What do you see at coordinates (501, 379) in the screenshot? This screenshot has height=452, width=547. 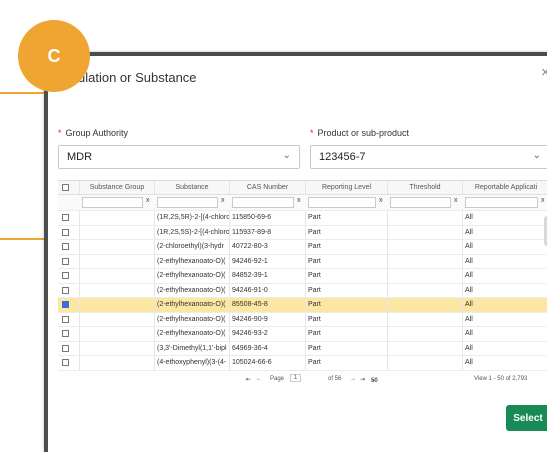 I see `view-range-text: View 1 - 50 of 2,793` at bounding box center [501, 379].